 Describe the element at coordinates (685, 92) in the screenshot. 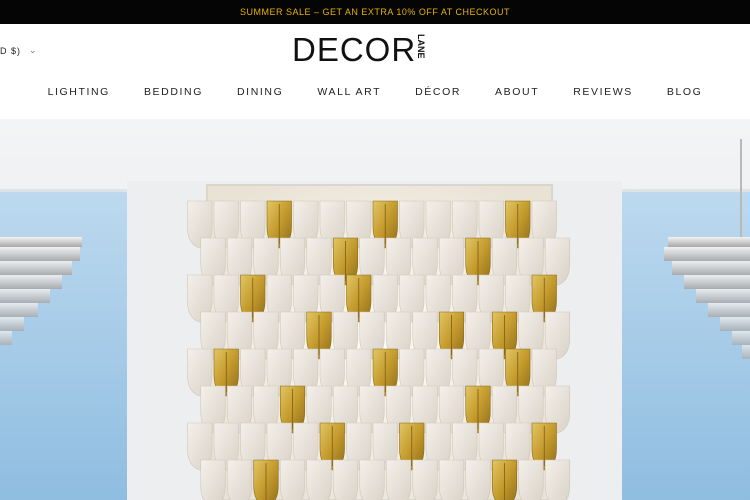

I see `nav-item-blog: BLOG` at that location.